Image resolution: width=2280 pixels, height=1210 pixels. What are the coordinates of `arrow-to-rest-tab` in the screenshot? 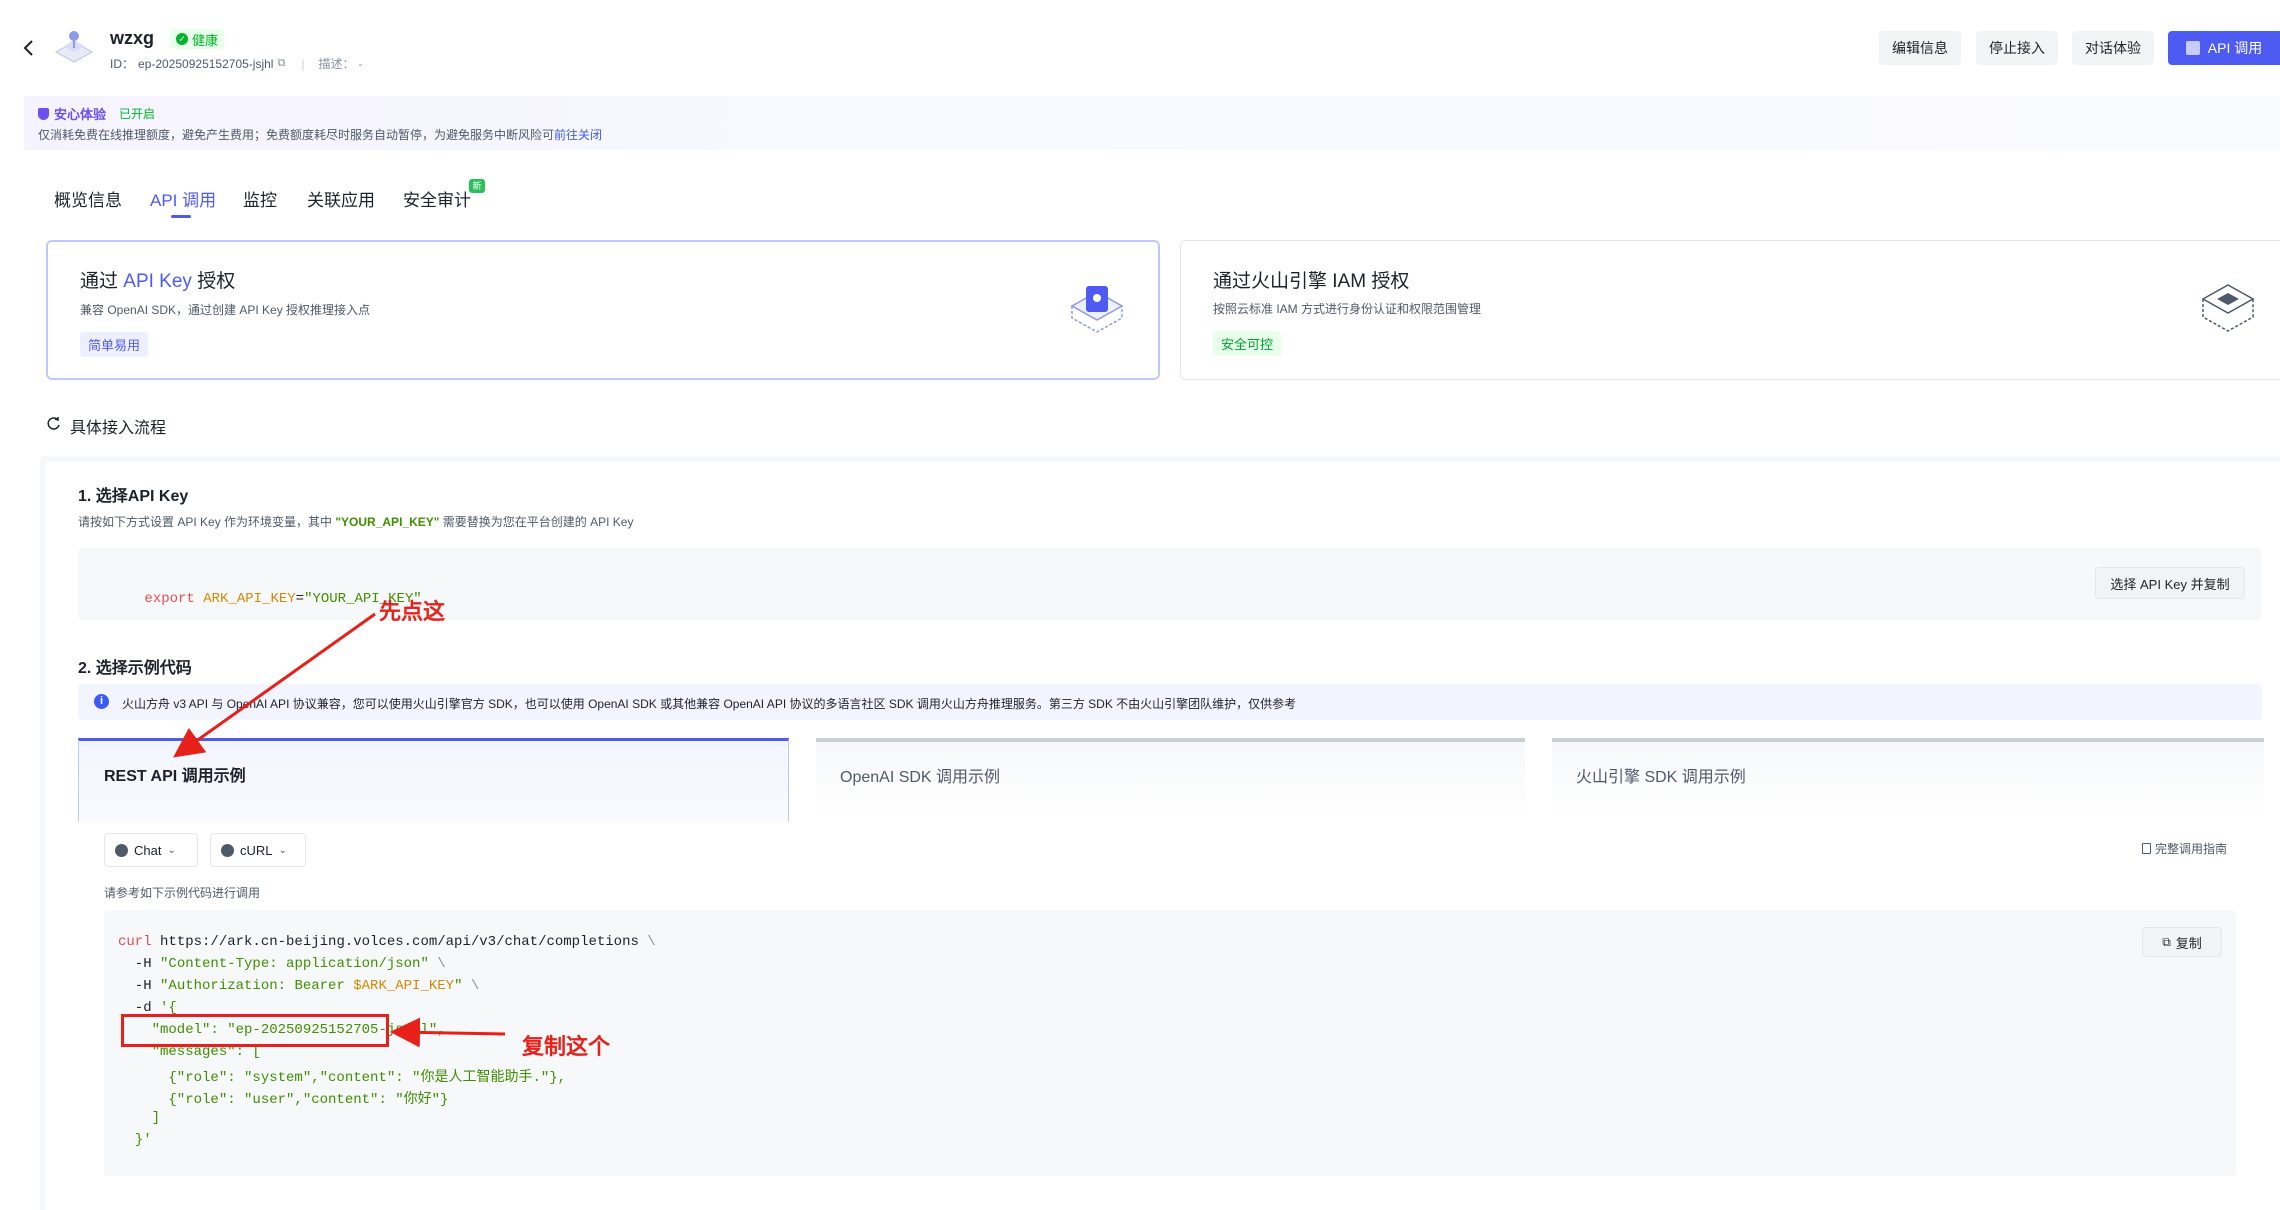 It's located at (274, 685).